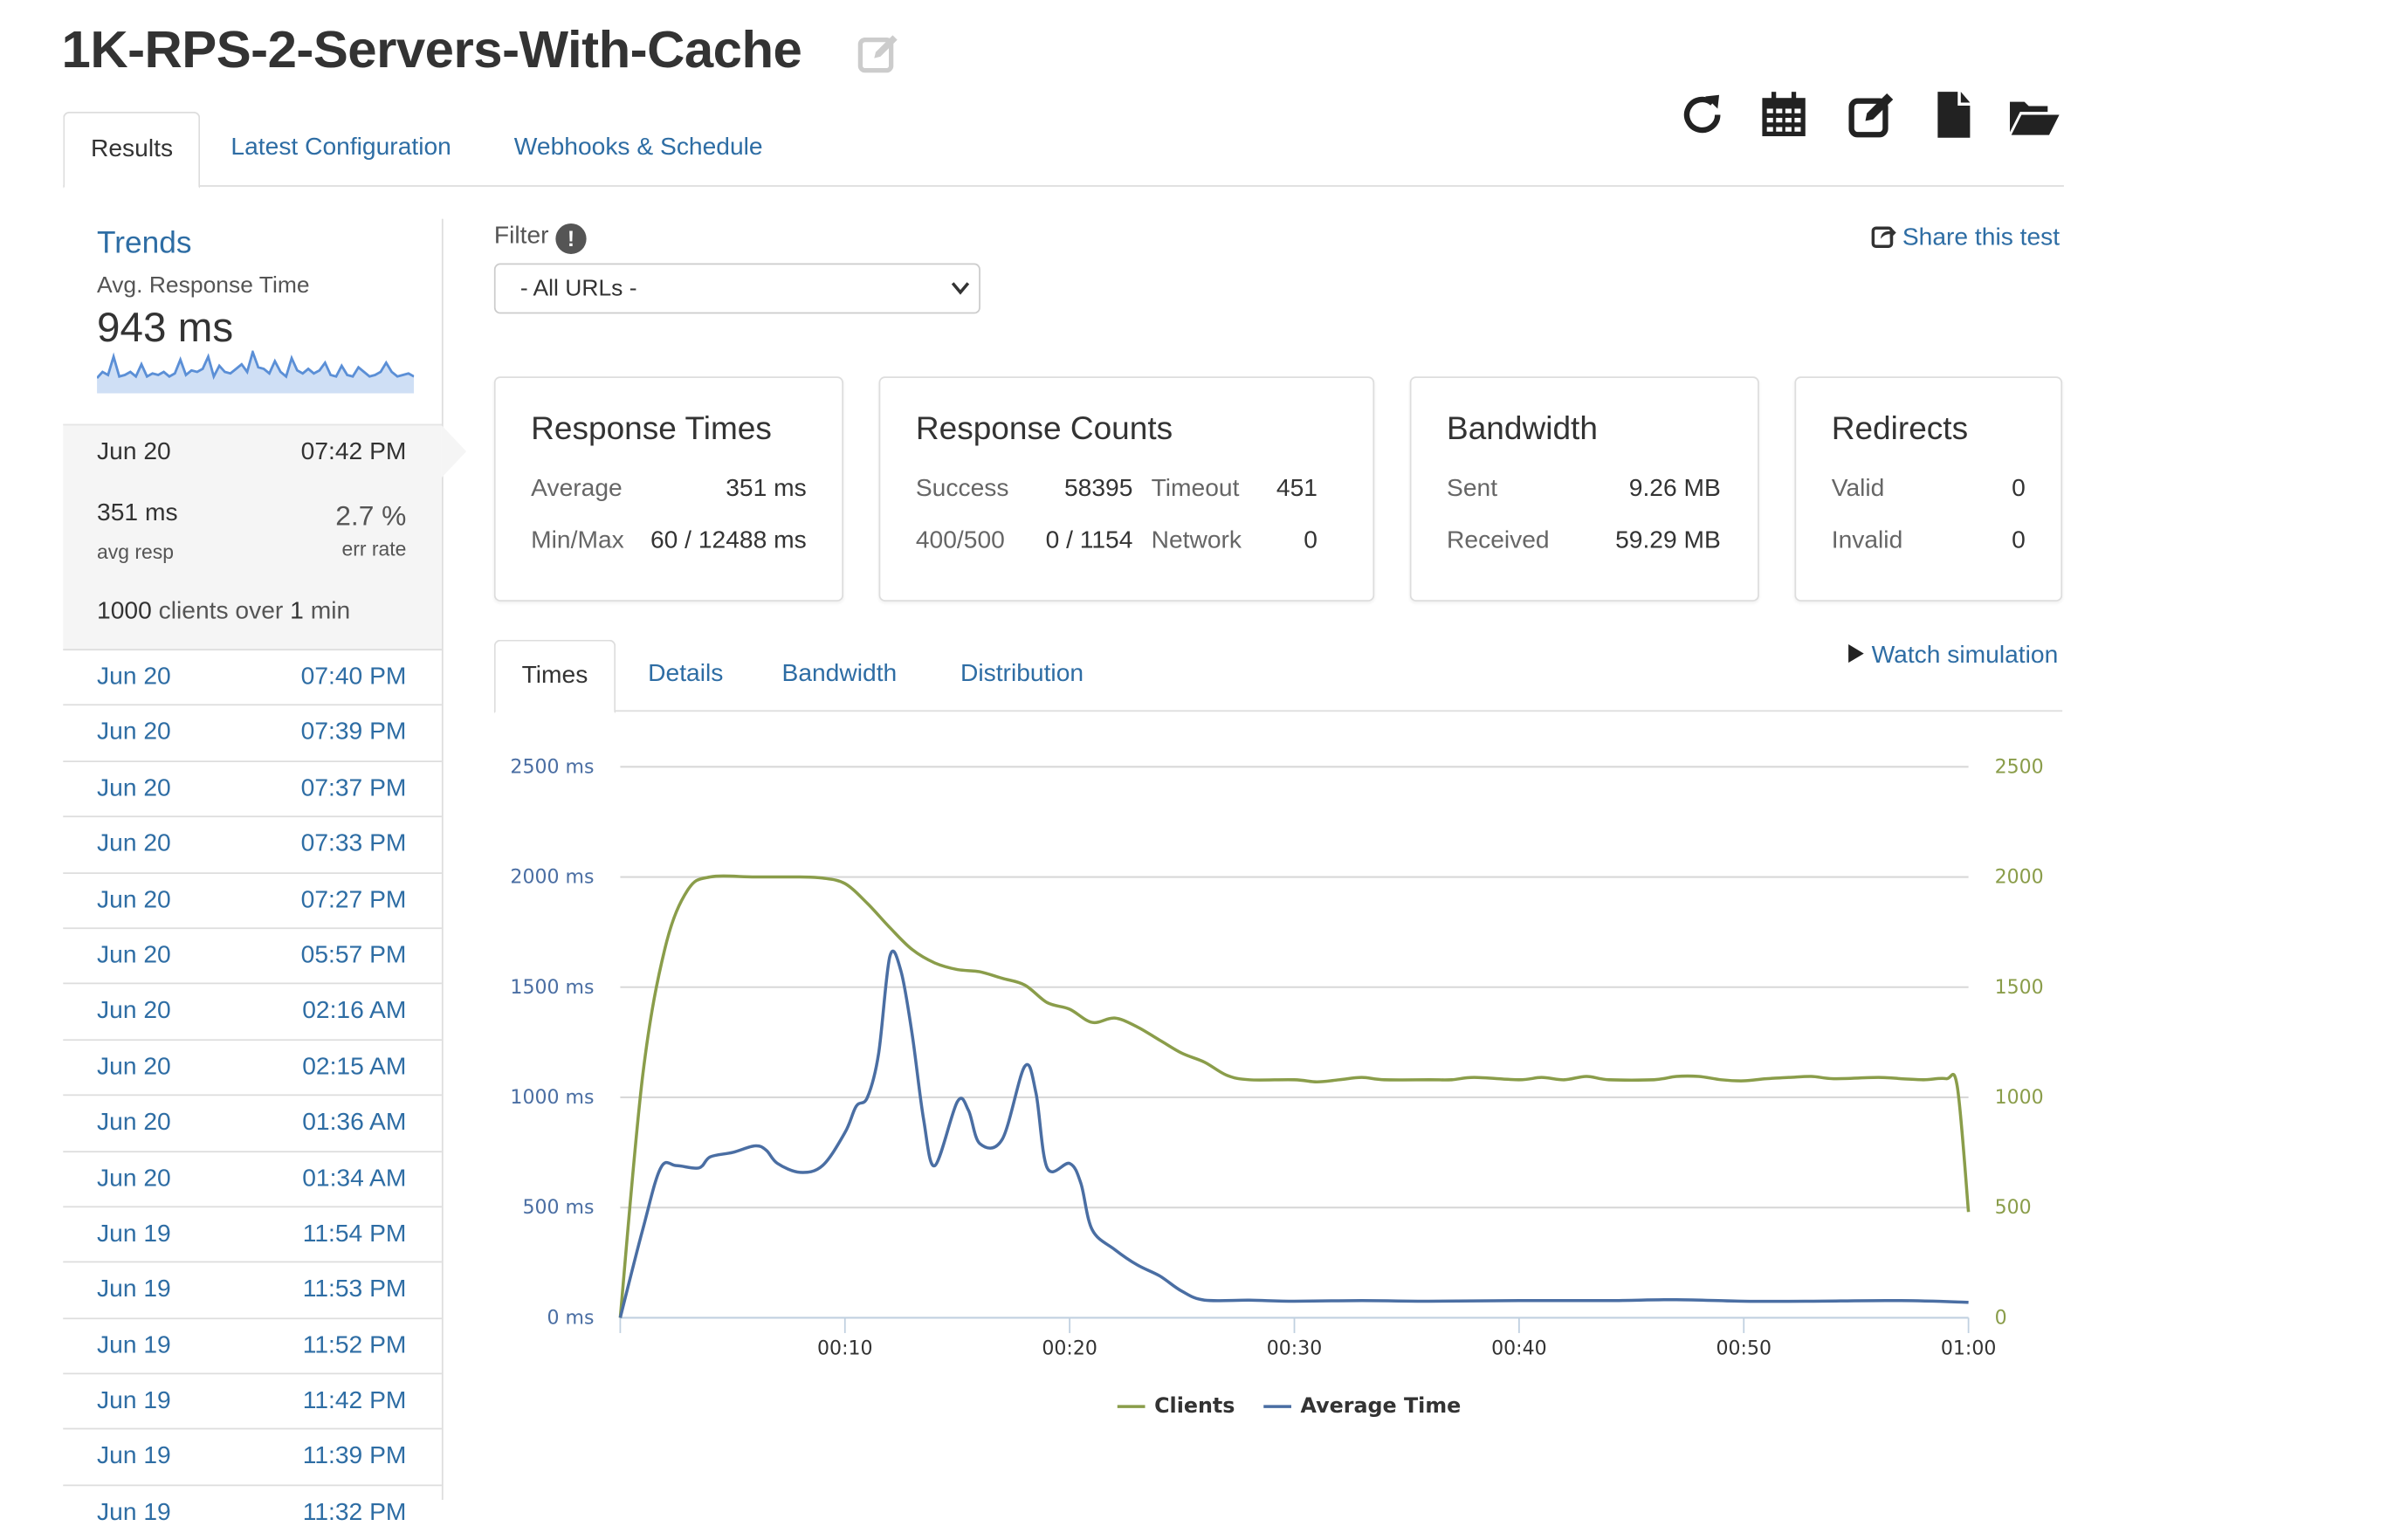  What do you see at coordinates (253, 733) in the screenshot?
I see `history-item: Jun 20 07:39 PM` at bounding box center [253, 733].